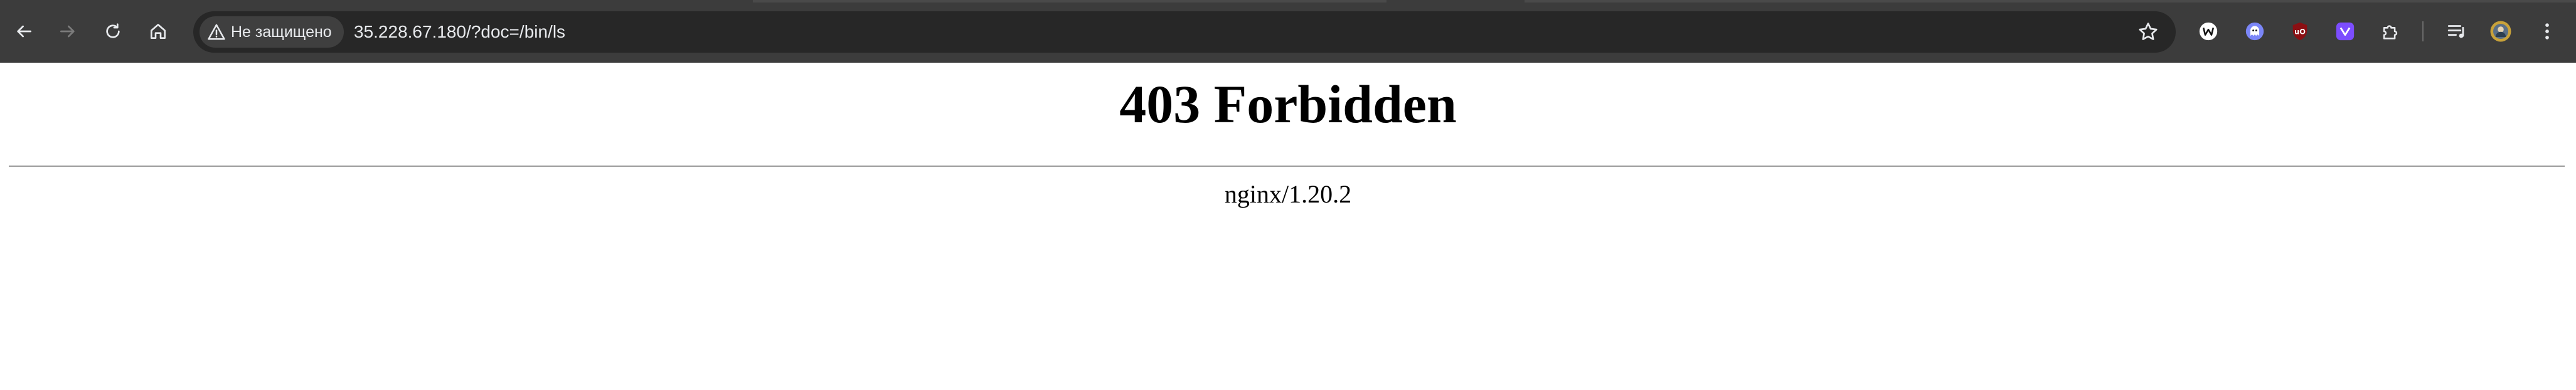 This screenshot has width=2576, height=390. Describe the element at coordinates (1288, 104) in the screenshot. I see `page-title: 403 Forbidden` at that location.